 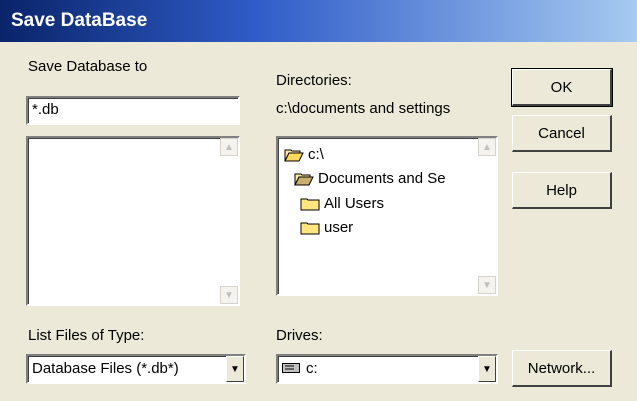 I want to click on drive-icon, so click(x=291, y=368).